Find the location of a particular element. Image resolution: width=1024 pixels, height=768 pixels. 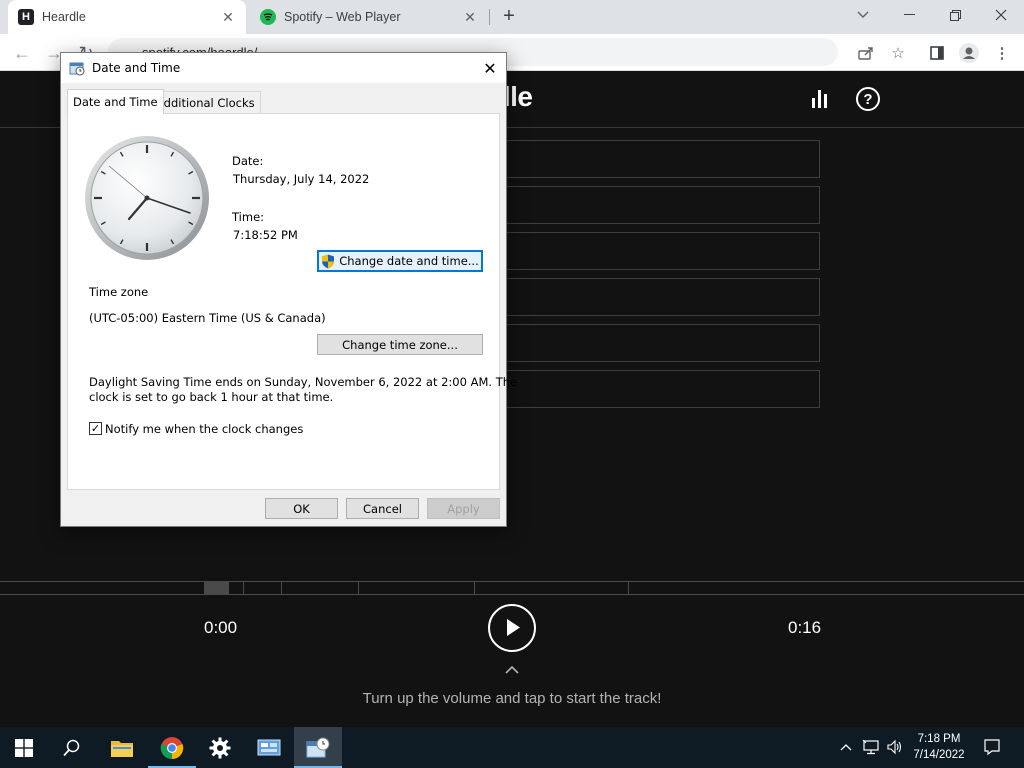

tab-separator is located at coordinates (489, 17).